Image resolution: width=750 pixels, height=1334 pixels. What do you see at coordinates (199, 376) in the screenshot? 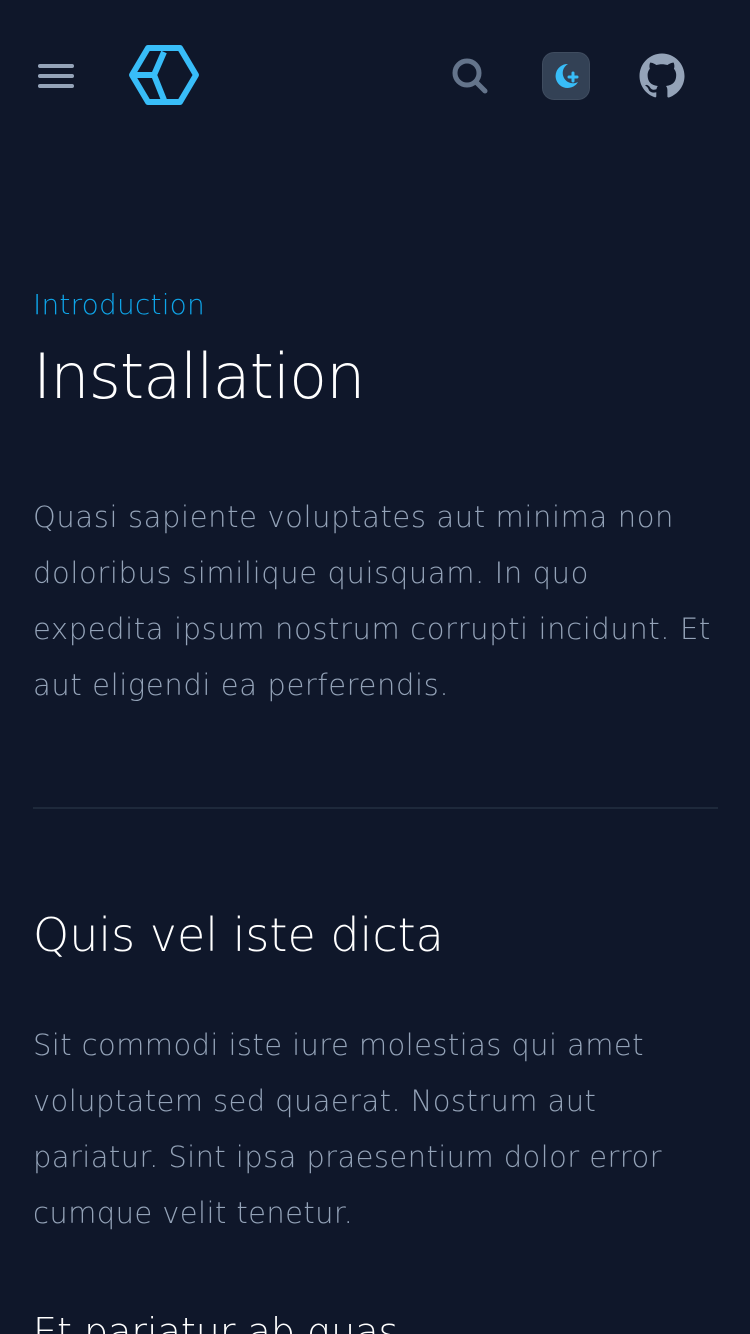
I see `page-title: Installation` at bounding box center [199, 376].